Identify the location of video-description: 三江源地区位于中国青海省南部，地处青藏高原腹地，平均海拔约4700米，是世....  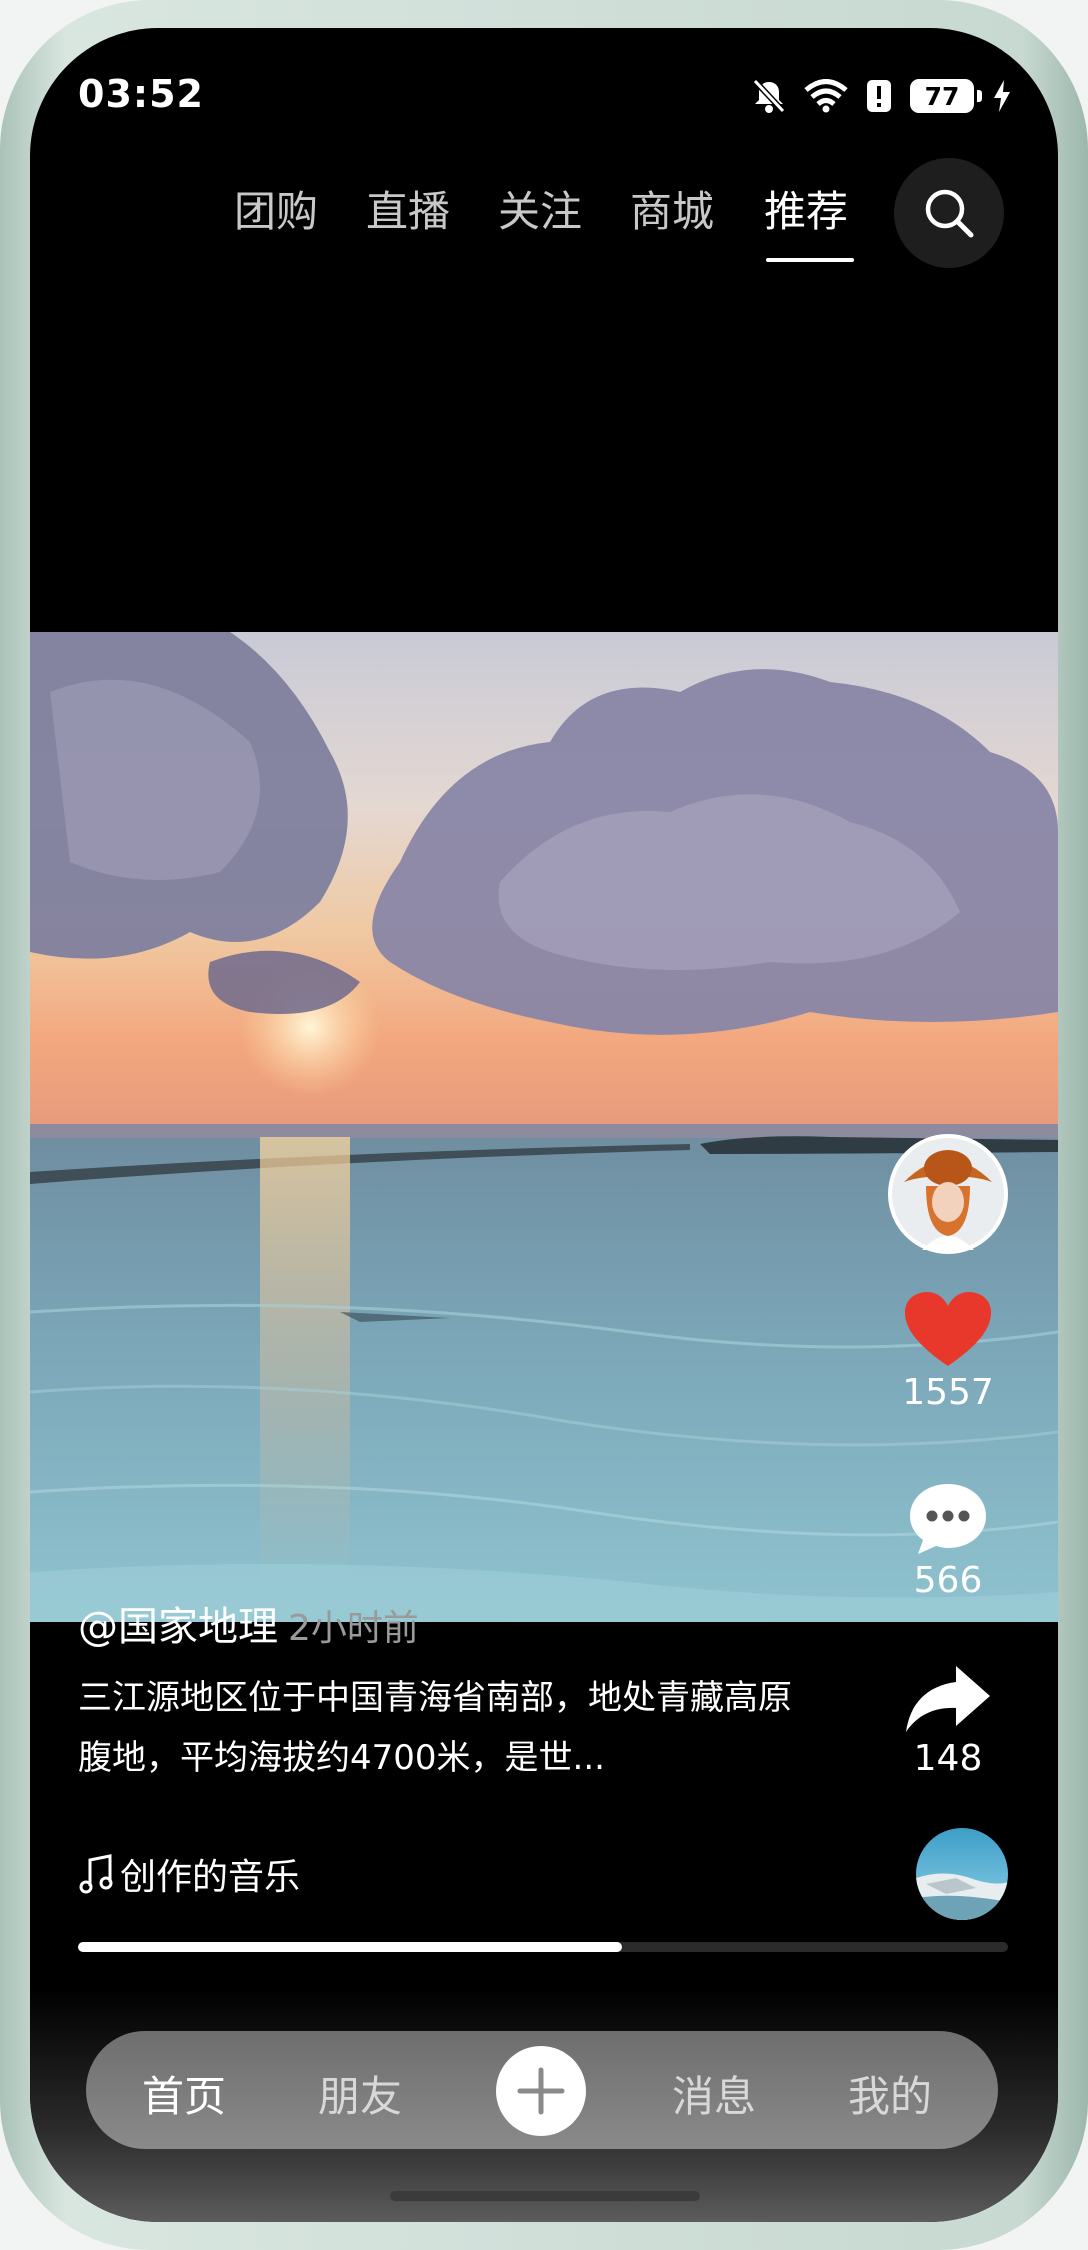
(443, 1728).